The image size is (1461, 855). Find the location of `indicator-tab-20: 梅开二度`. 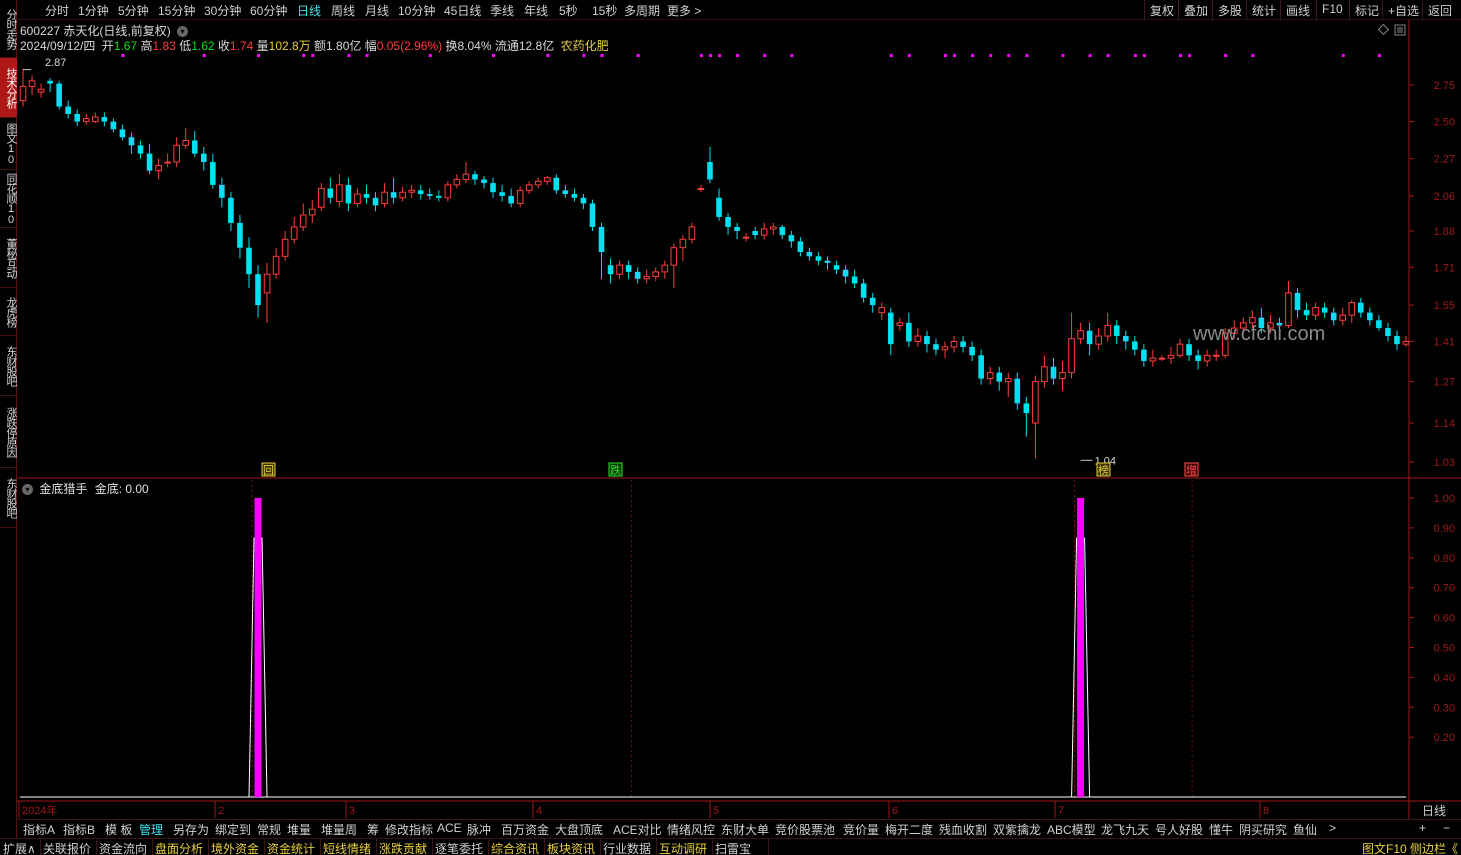

indicator-tab-20: 梅开二度 is located at coordinates (909, 829).